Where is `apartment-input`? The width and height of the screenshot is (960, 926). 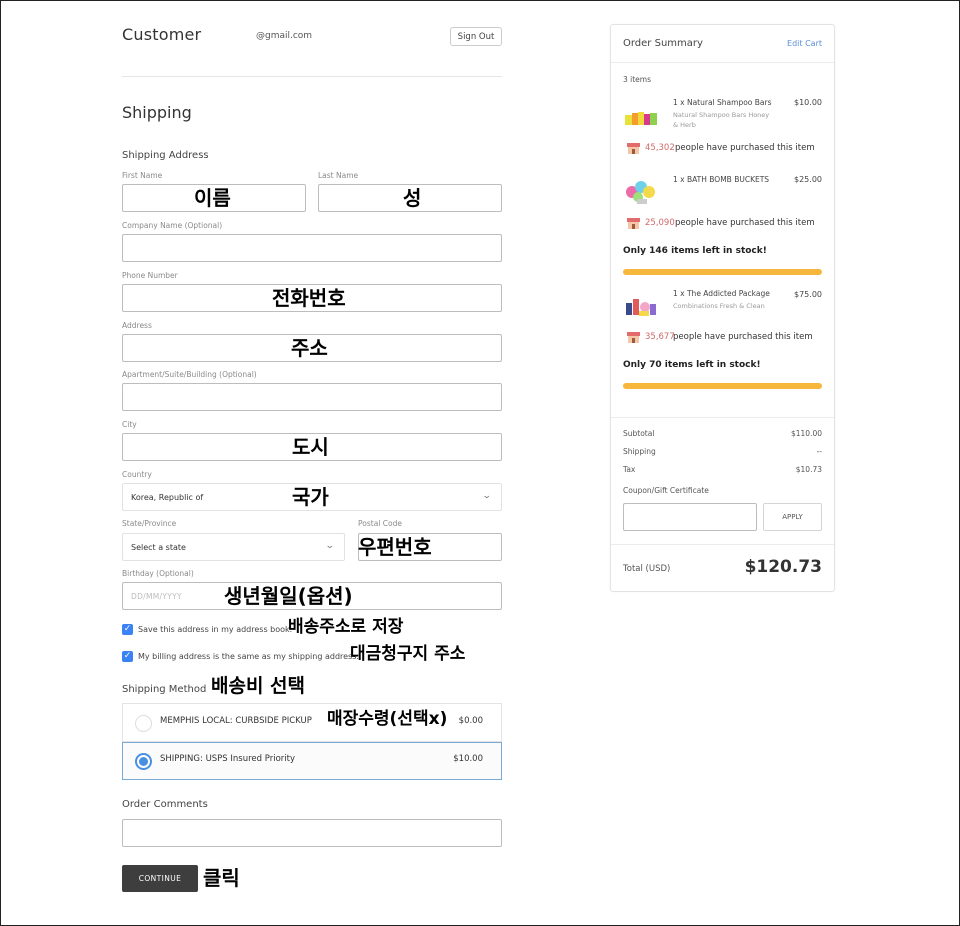
apartment-input is located at coordinates (312, 397).